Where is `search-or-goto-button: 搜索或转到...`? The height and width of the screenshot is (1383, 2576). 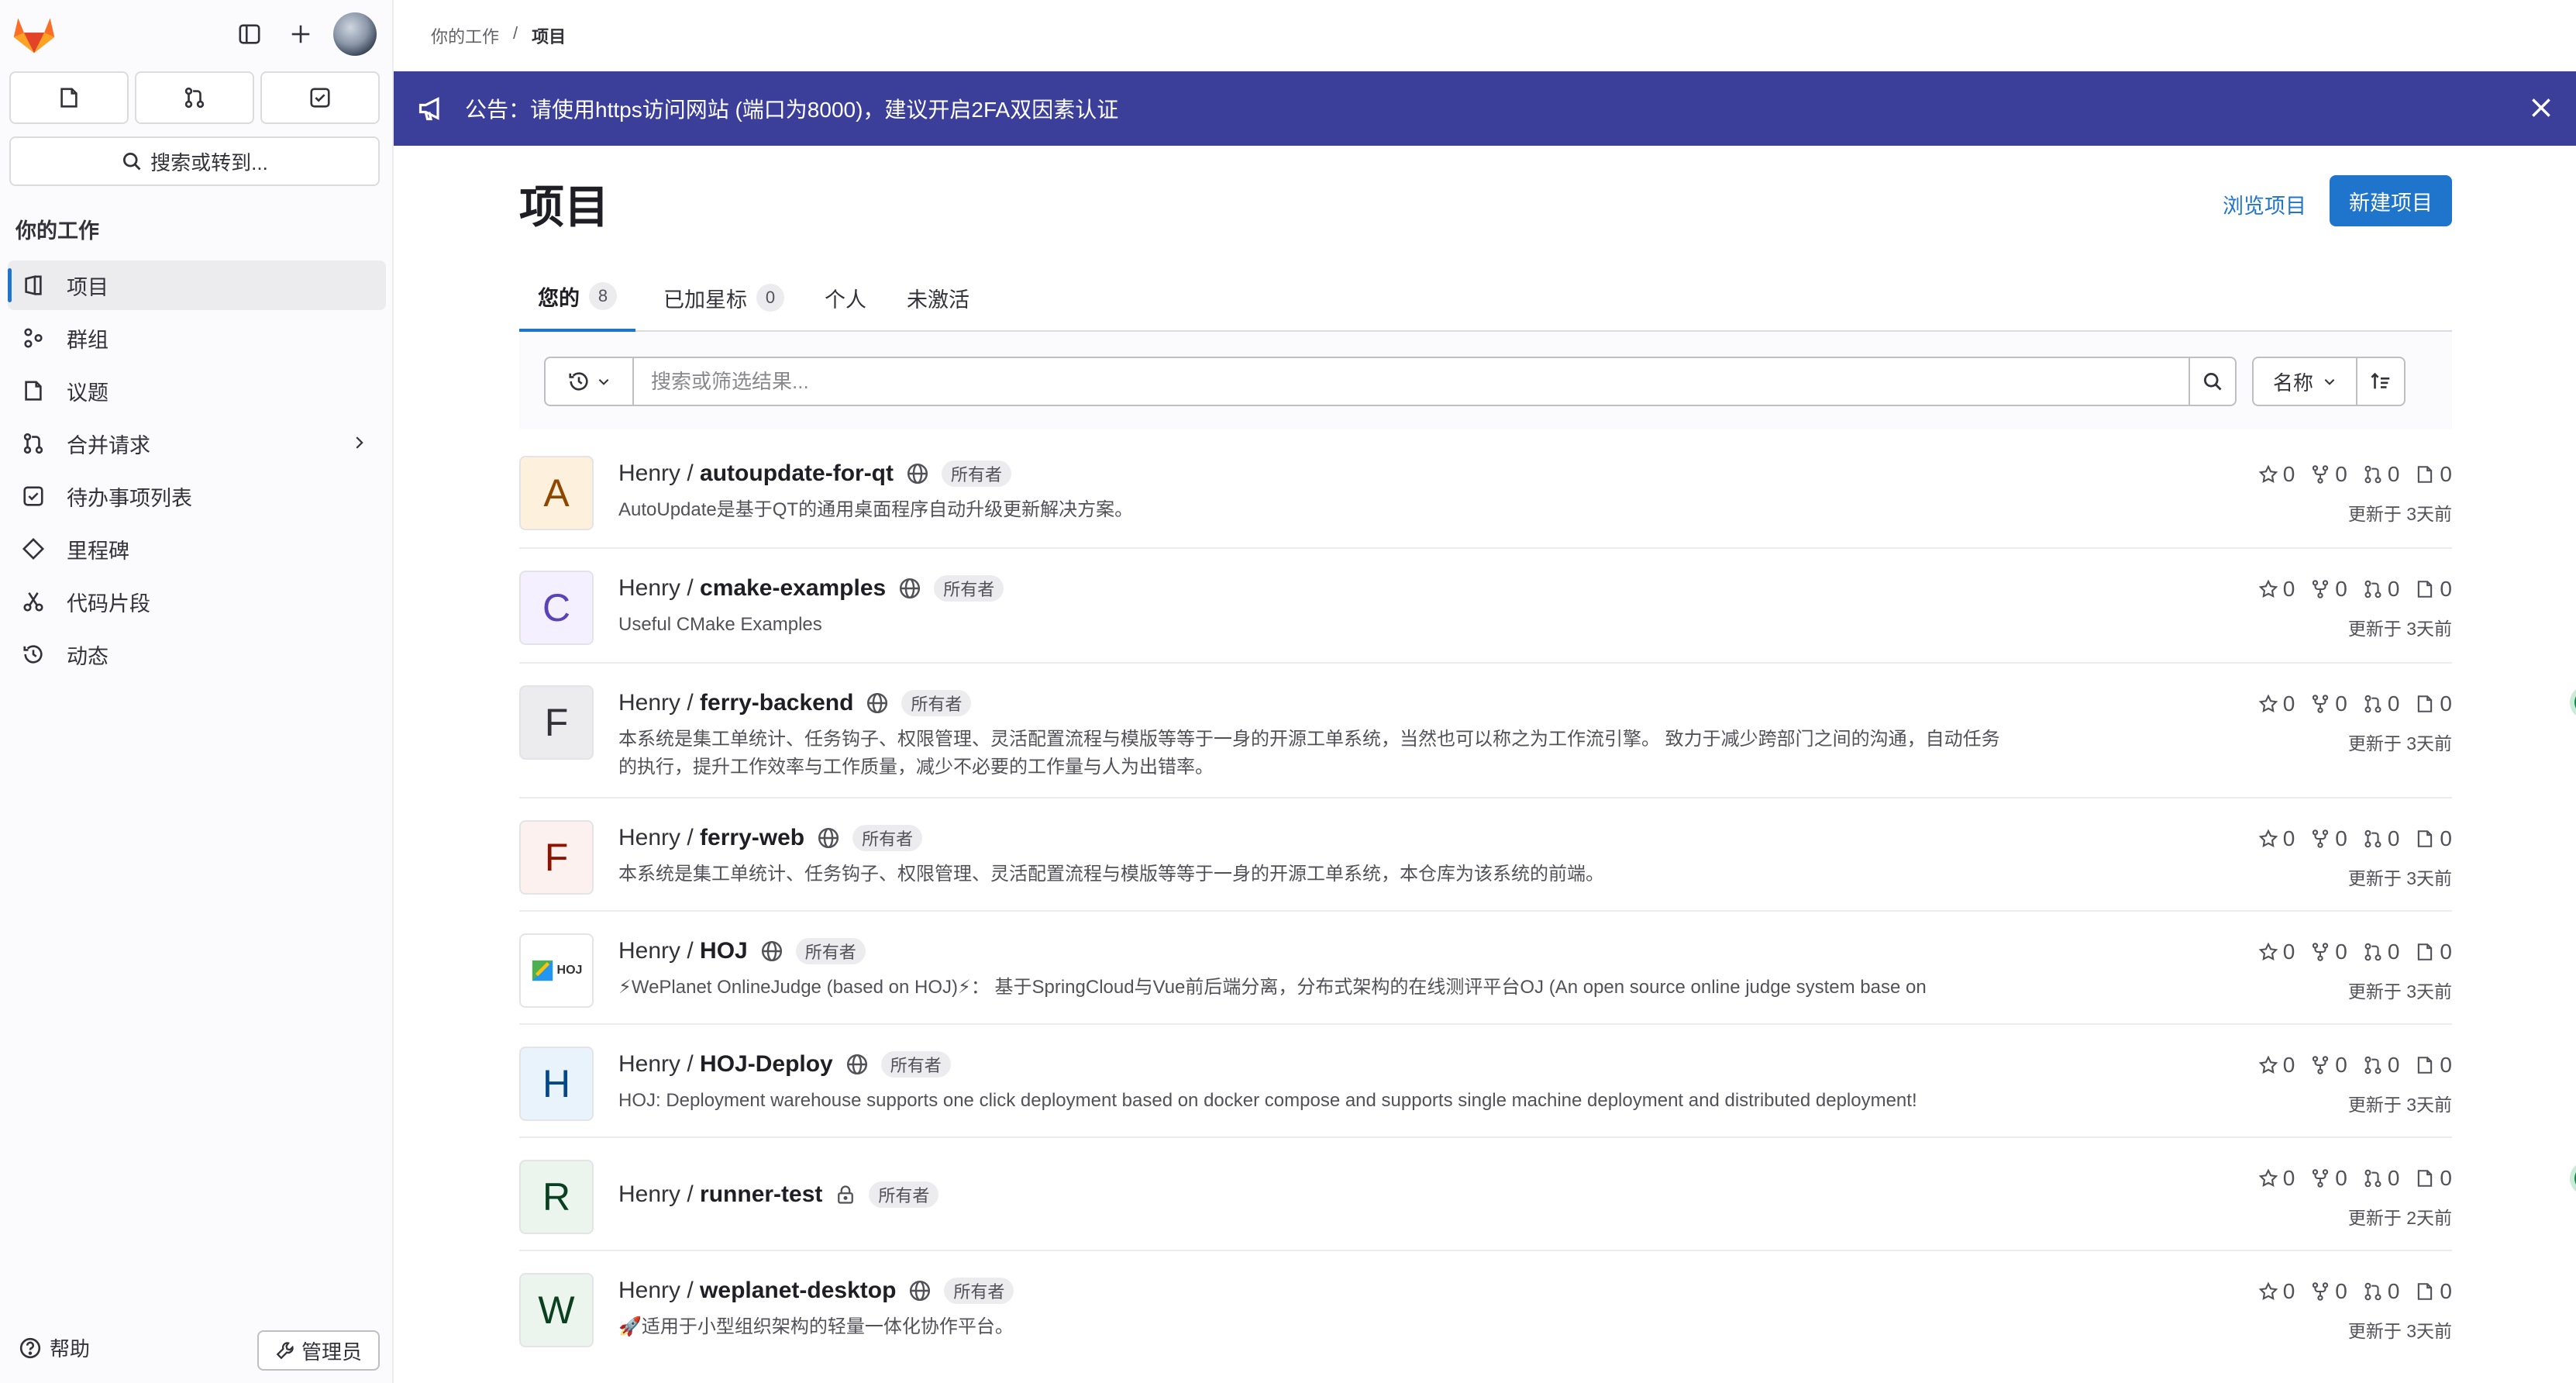 search-or-goto-button: 搜索或转到... is located at coordinates (194, 161).